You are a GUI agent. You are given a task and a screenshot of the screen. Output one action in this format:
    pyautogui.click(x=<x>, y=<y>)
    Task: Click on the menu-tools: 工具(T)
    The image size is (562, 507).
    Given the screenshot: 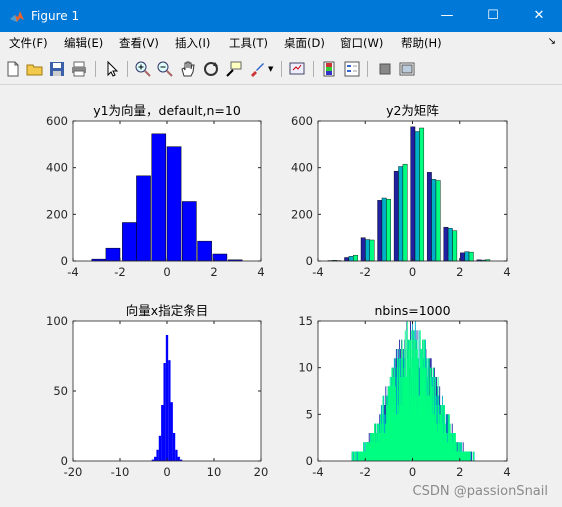 What is the action you would take?
    pyautogui.click(x=248, y=43)
    